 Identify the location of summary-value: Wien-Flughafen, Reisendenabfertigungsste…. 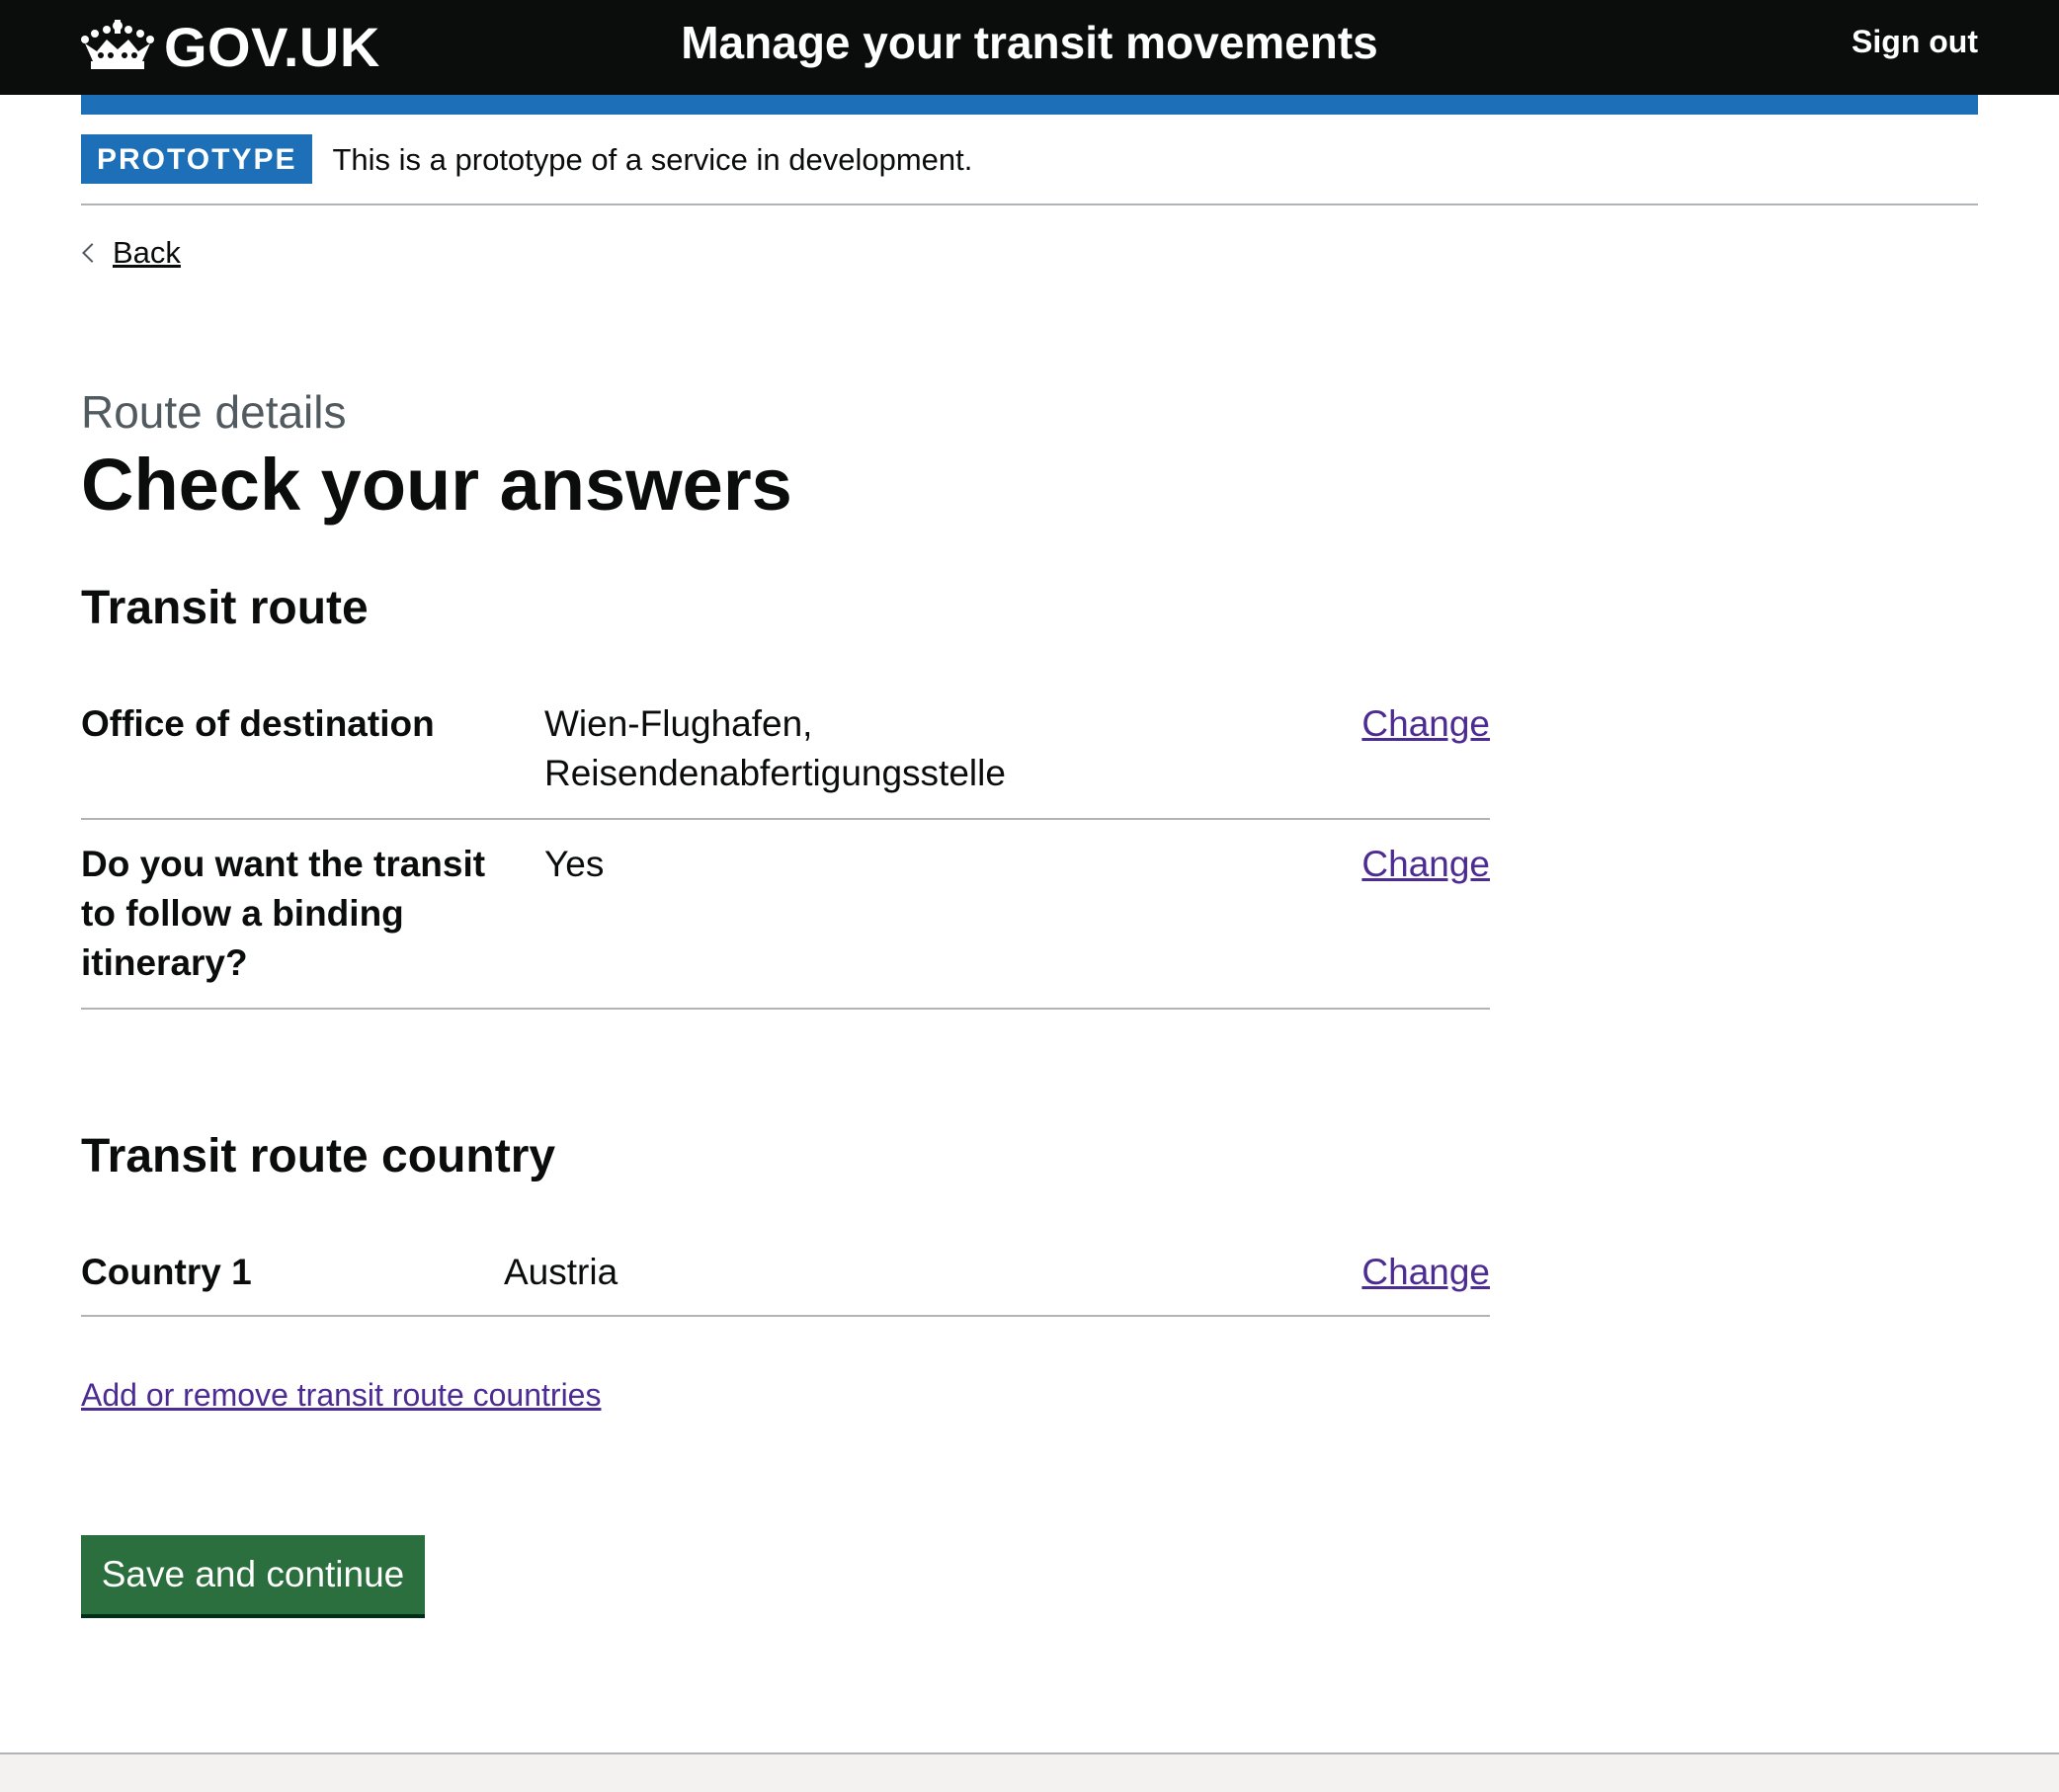
(775, 748).